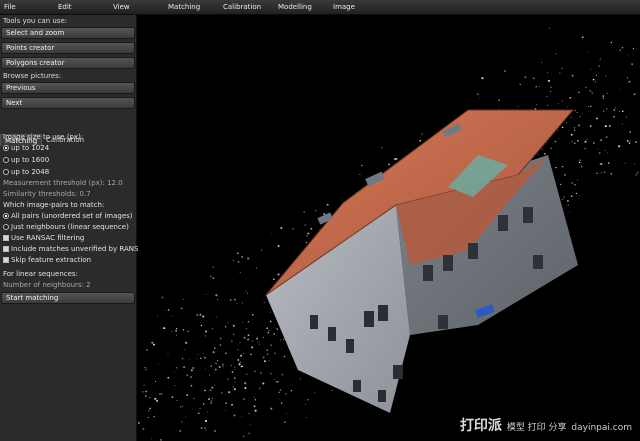 This screenshot has width=640, height=441. I want to click on unverified-checkbox: Include matches unverified by RANSAC, so click(75, 249).